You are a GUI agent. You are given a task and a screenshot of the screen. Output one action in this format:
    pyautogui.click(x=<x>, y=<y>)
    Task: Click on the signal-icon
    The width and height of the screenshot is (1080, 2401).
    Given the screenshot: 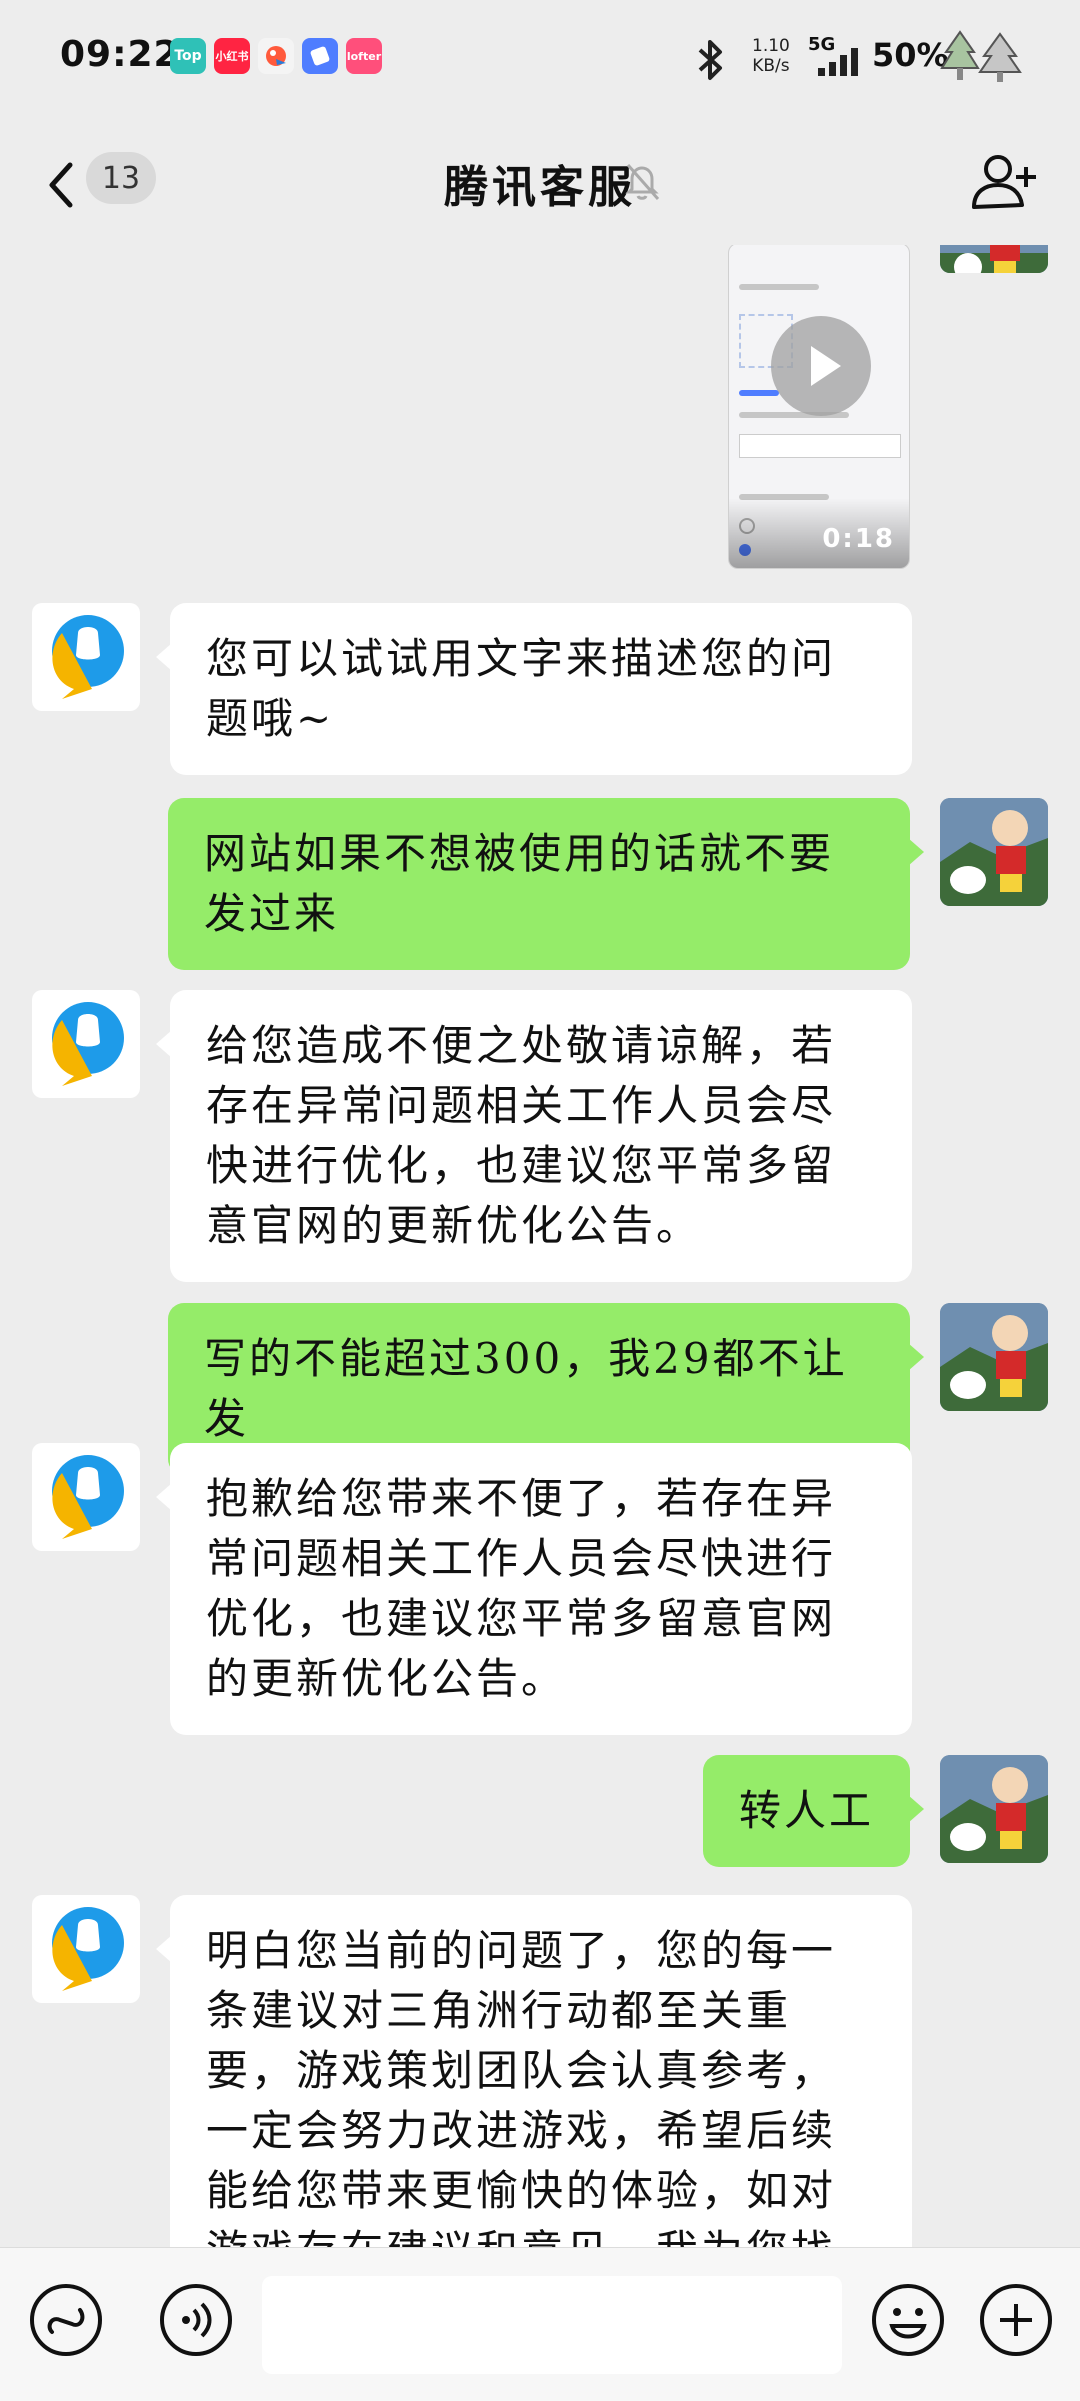 What is the action you would take?
    pyautogui.click(x=838, y=62)
    